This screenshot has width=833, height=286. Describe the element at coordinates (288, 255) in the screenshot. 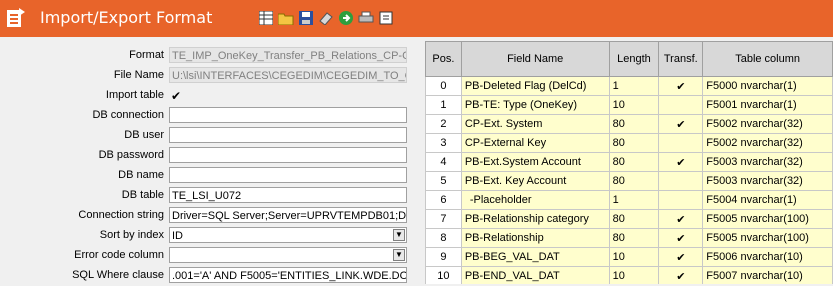

I see `error-code-column-select: ▼` at that location.